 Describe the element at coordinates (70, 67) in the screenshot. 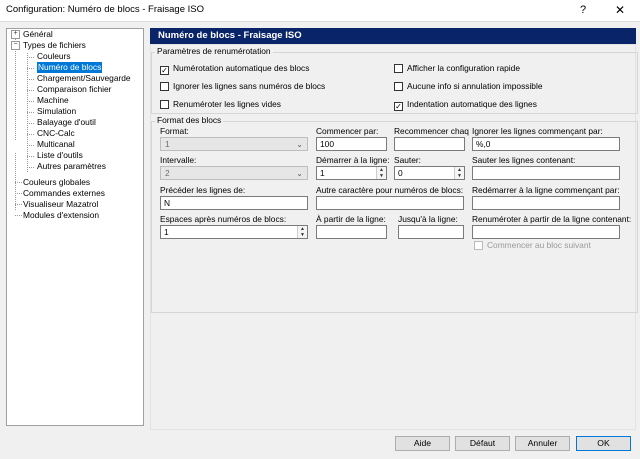

I see `tree-item-block-numbers: Numéro de blocs` at that location.